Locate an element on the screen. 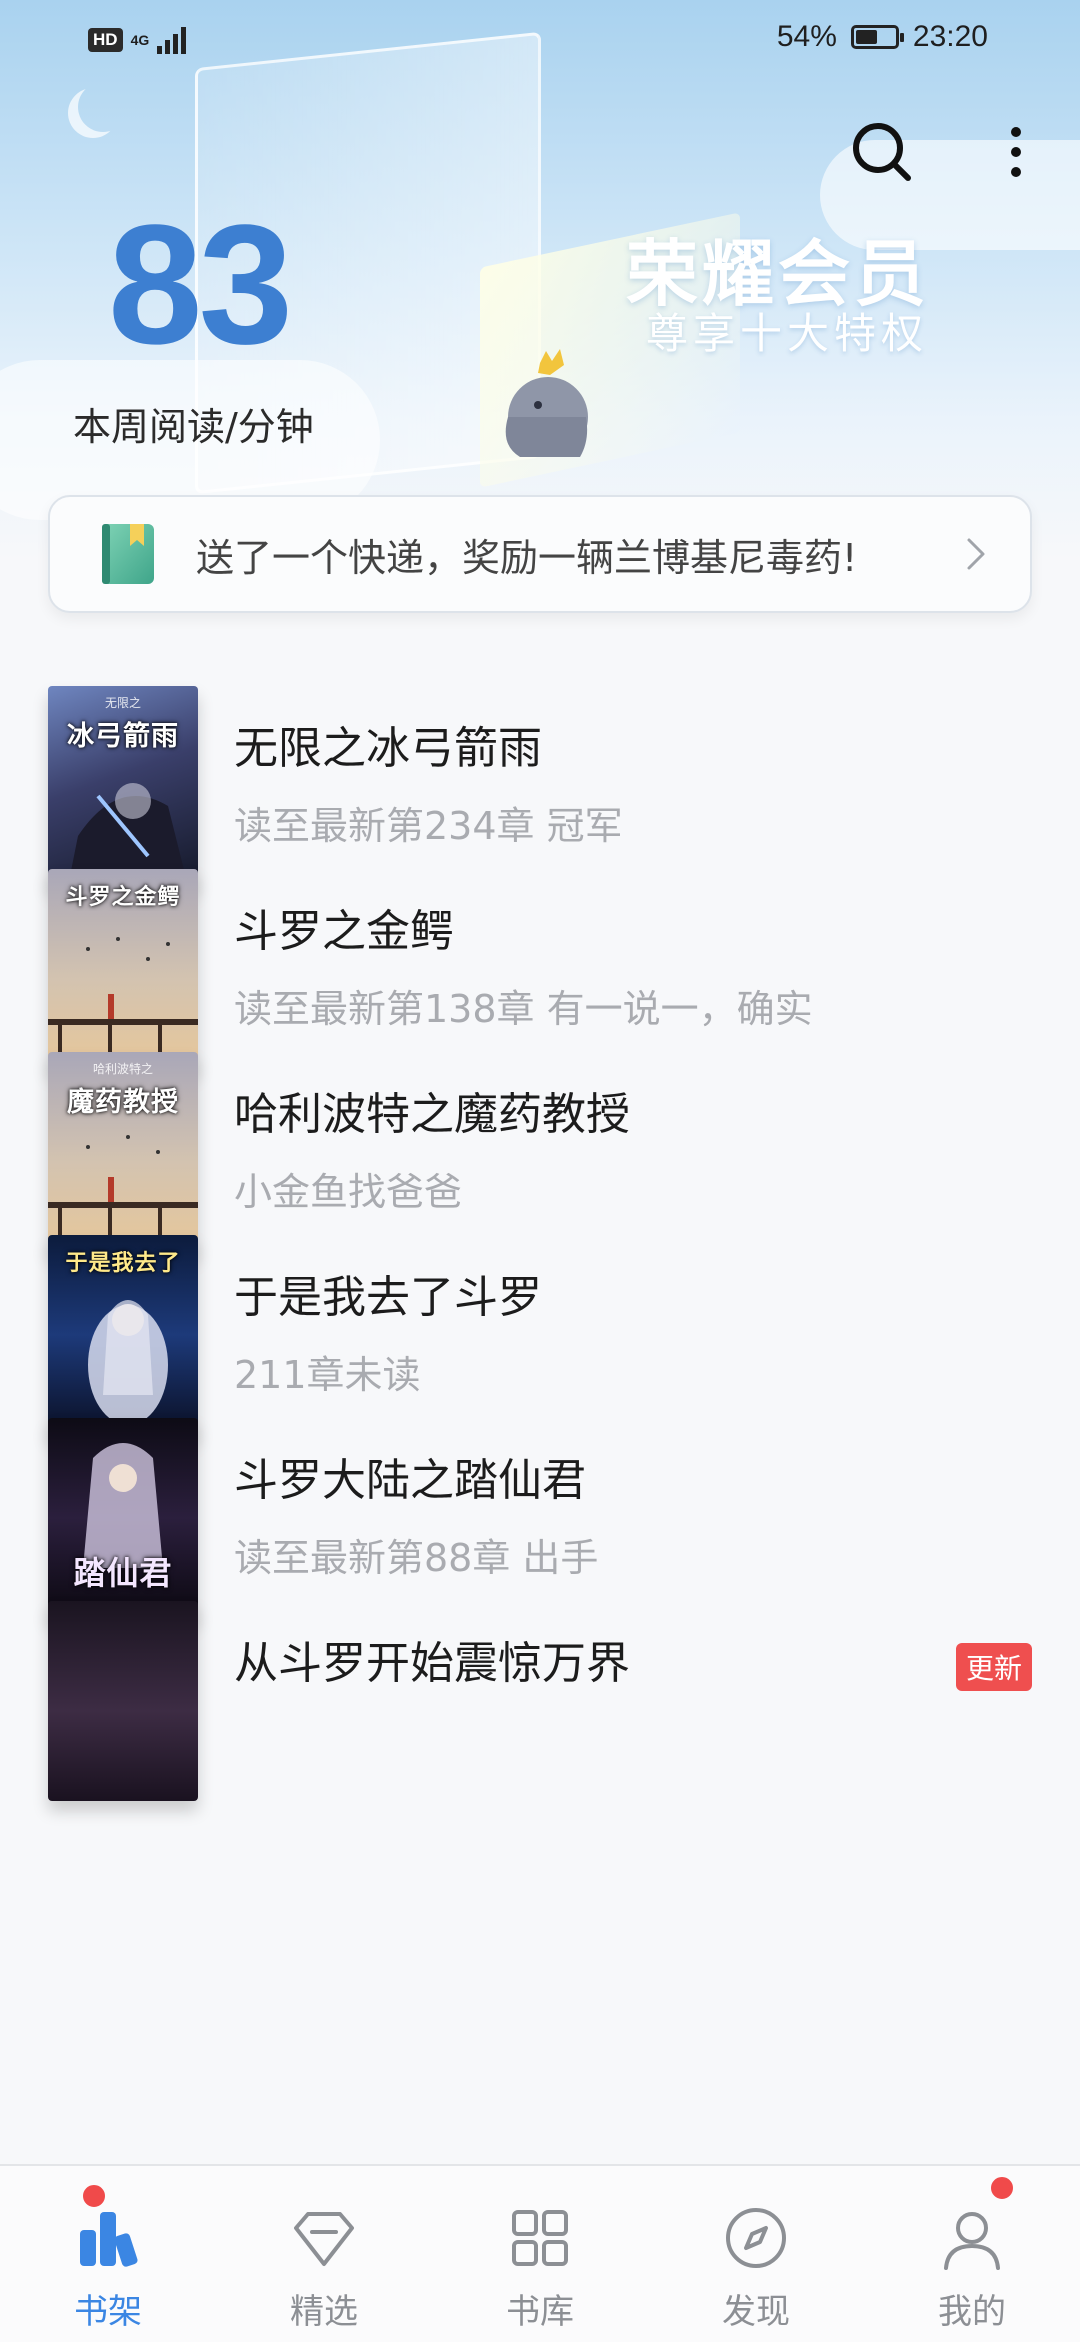 This screenshot has width=1080, height=2342. search-icon is located at coordinates (882, 152).